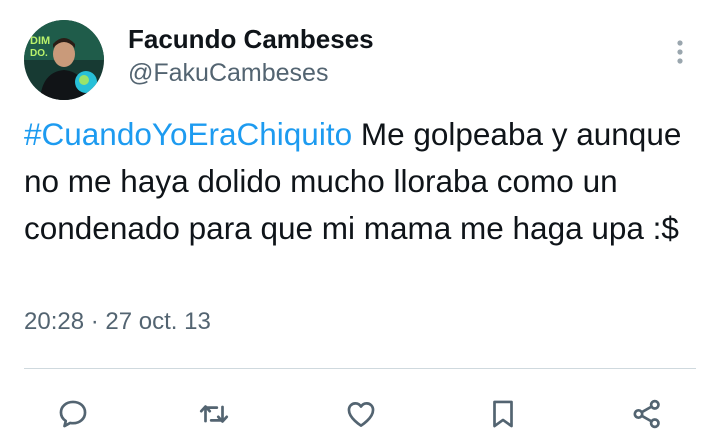 The height and width of the screenshot is (444, 720). I want to click on like-button, so click(361, 414).